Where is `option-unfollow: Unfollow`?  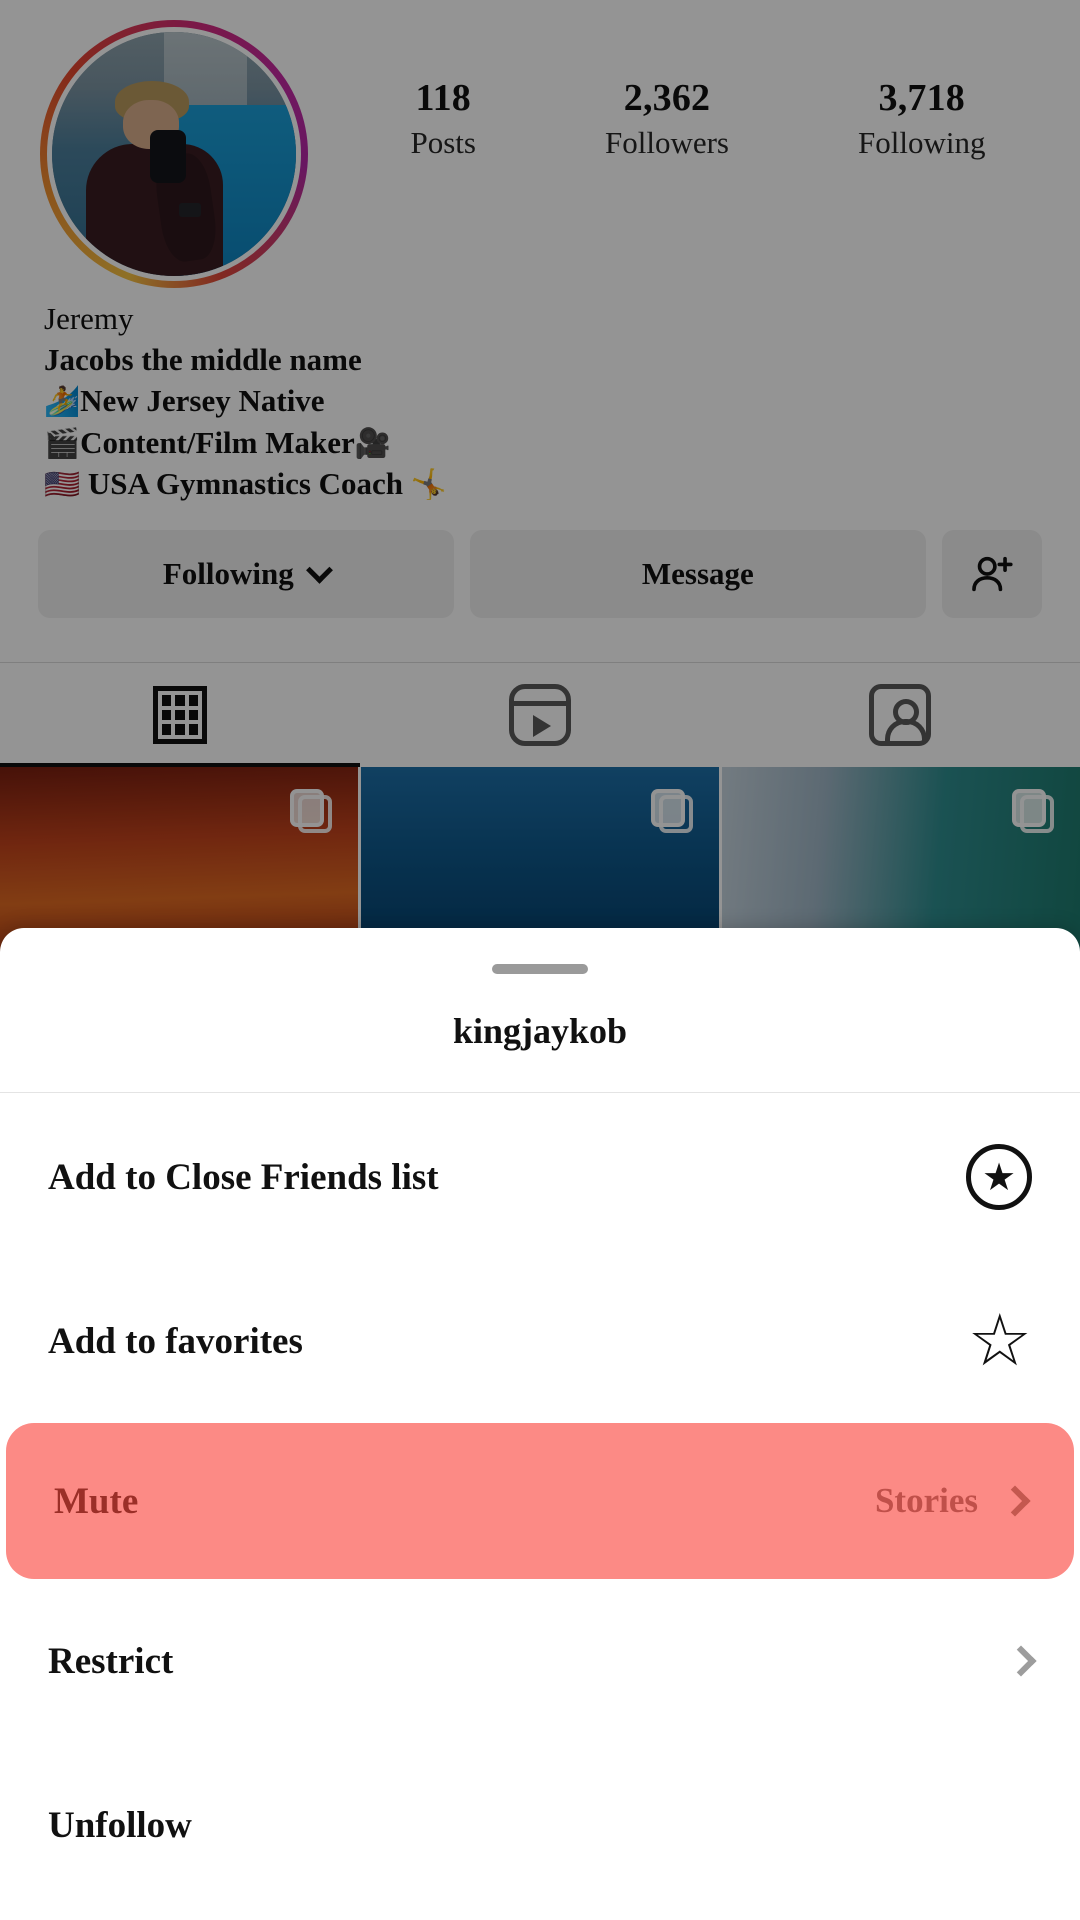
option-unfollow: Unfollow is located at coordinates (540, 1825).